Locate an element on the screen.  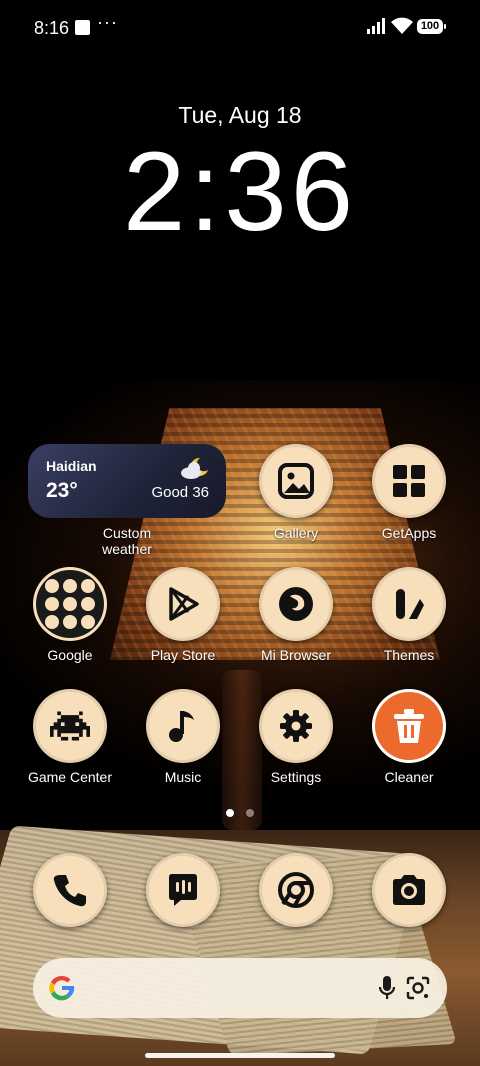
settings-label: Settings is located at coordinates (296, 777).